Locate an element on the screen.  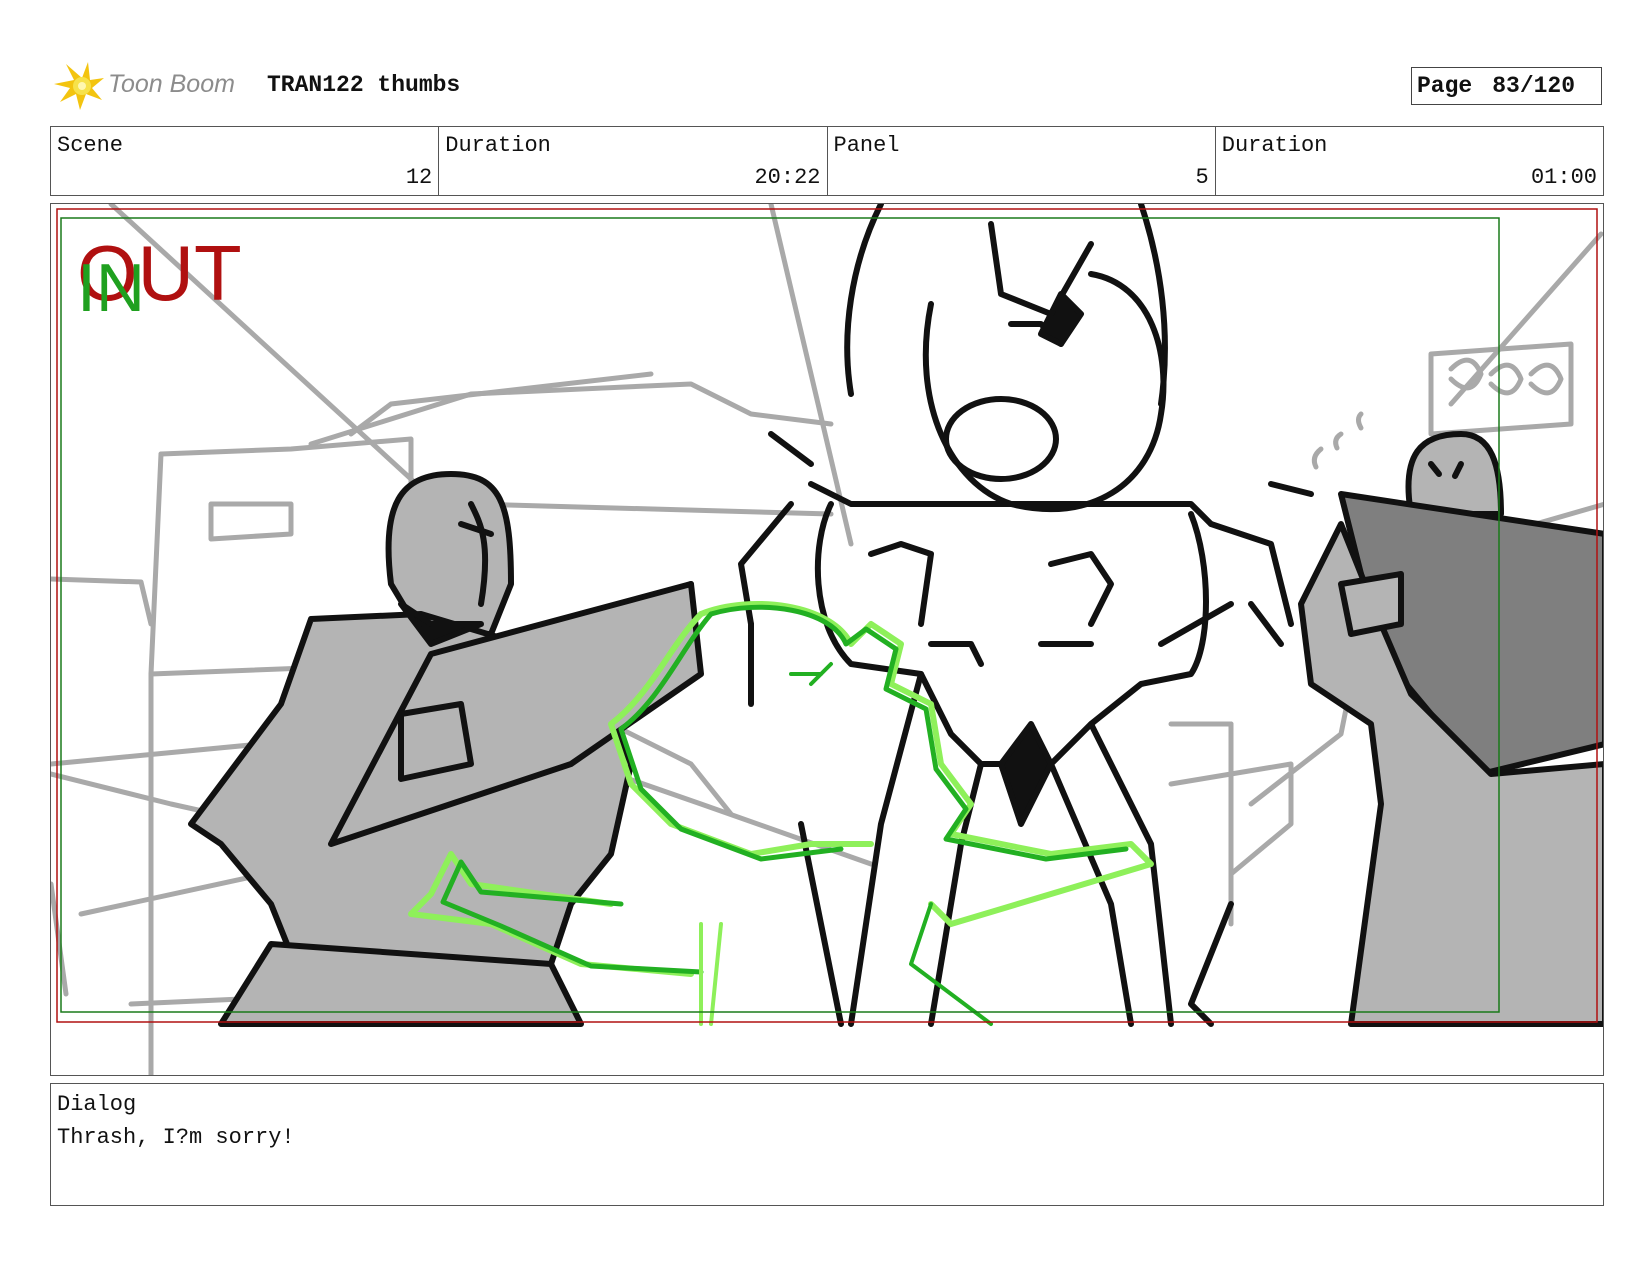
panel-duration-label: Duration is located at coordinates (1274, 145).